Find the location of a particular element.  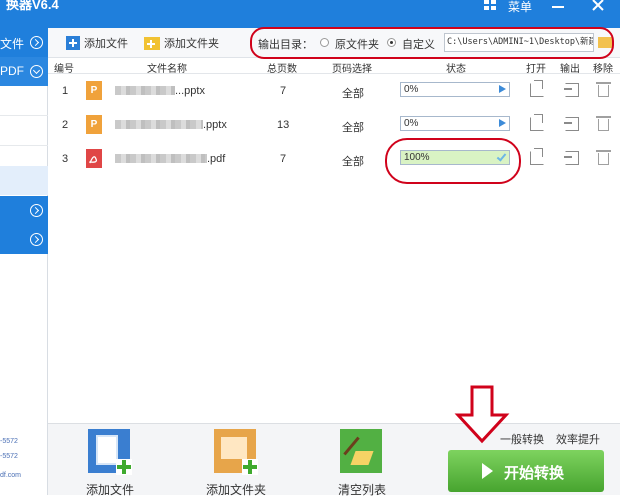

table-row: 1 P ...pptx 7 全部 0% is located at coordinates (334, 91).